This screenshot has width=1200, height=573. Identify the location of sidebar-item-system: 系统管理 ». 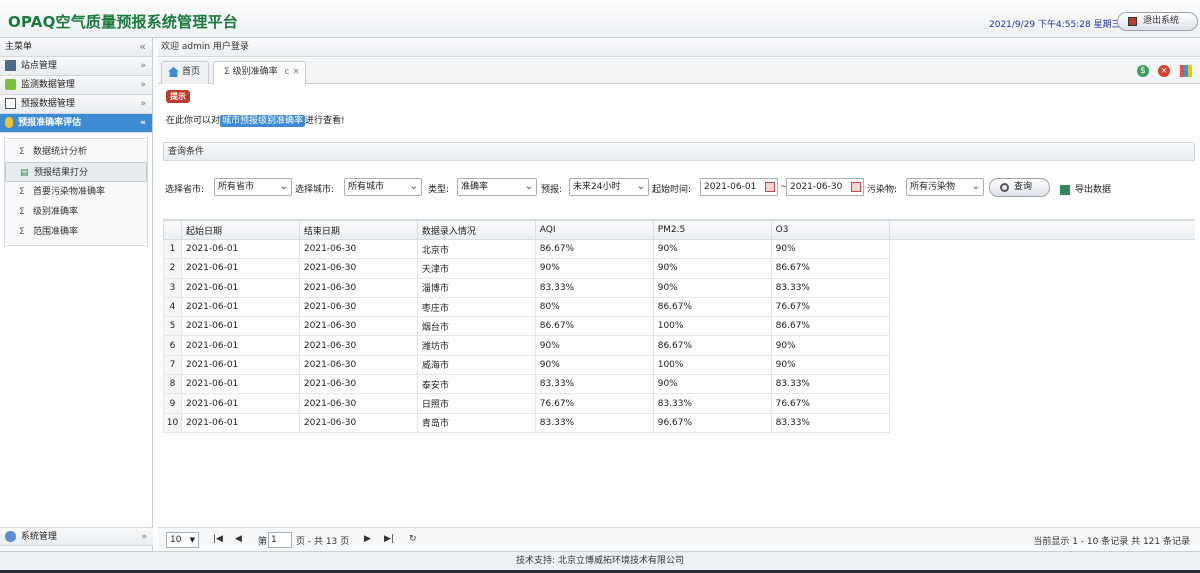
(76, 536).